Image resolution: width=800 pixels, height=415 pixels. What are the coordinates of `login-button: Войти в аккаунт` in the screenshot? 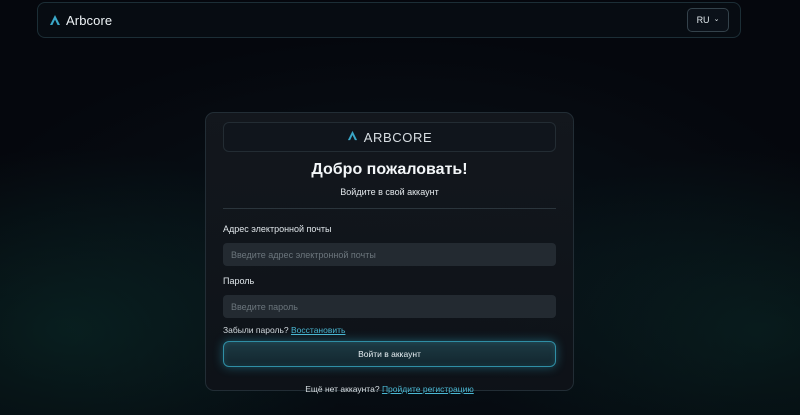 It's located at (389, 354).